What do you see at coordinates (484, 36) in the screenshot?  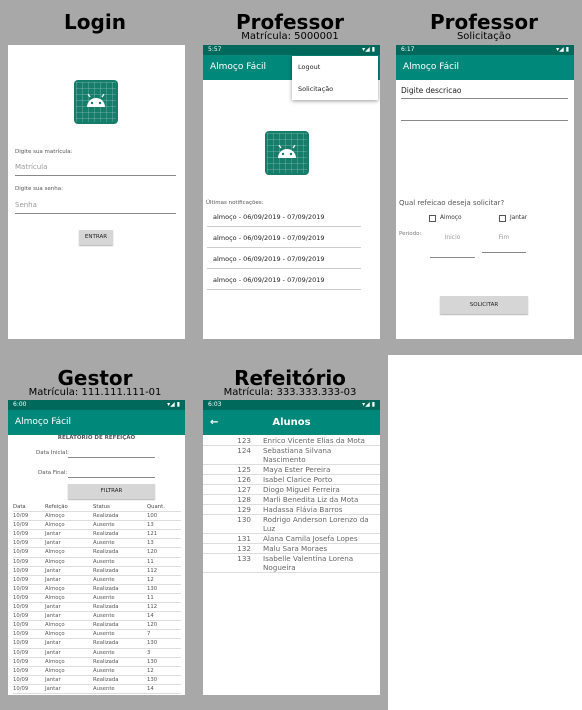 I see `professor2-subtitle: Solicitação` at bounding box center [484, 36].